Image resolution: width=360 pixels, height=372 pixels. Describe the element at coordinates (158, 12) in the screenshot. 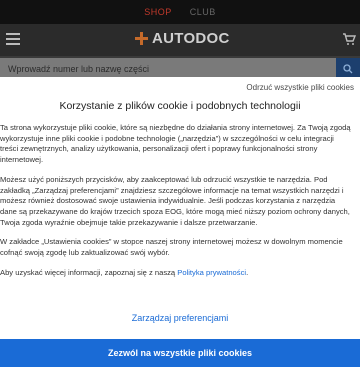

I see `shop-tab: SHOP` at that location.